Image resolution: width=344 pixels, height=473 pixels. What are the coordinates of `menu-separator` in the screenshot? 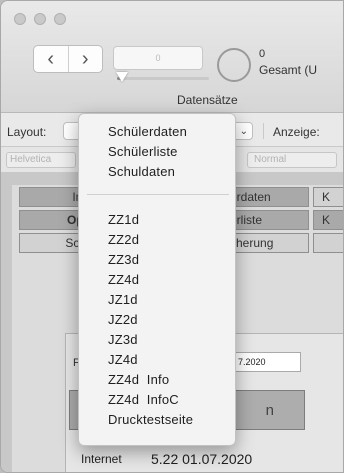 It's located at (158, 194).